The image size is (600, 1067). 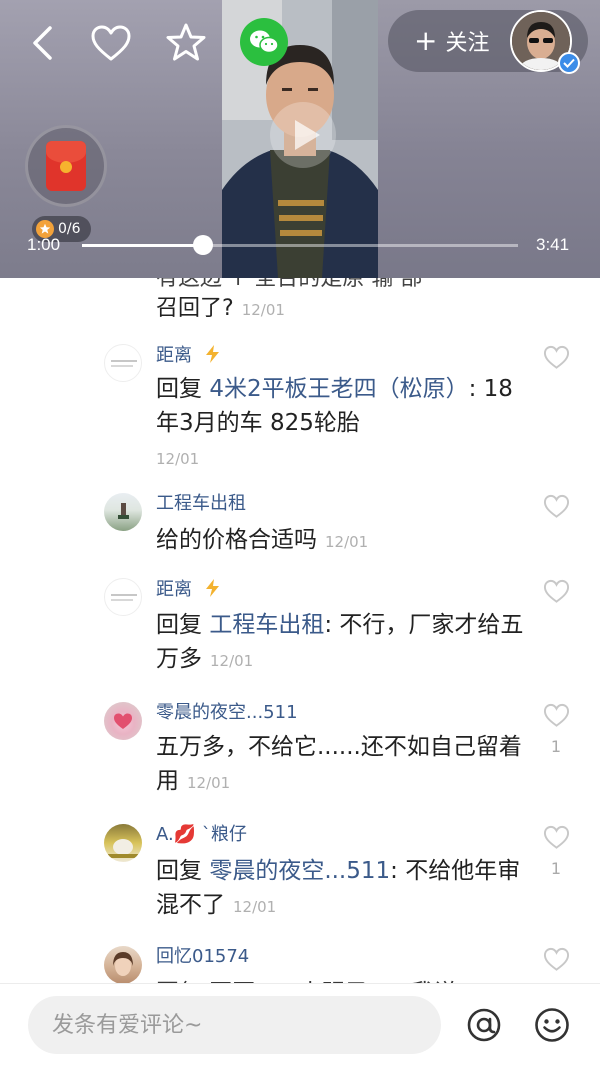 What do you see at coordinates (227, 713) in the screenshot?
I see `comment-author: 零晨的夜空...511` at bounding box center [227, 713].